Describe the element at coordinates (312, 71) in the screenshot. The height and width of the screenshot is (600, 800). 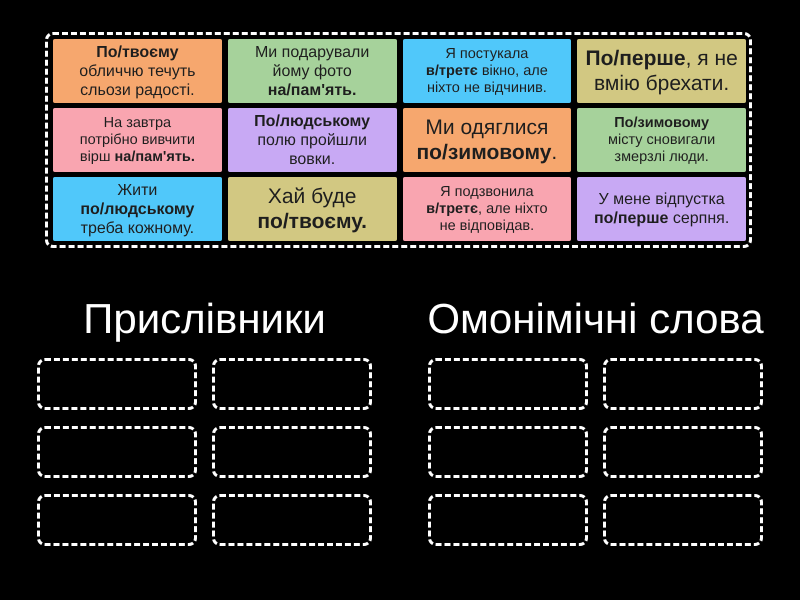
I see `sentence-card: Ми подарували йому фото на/пам'ять.` at that location.